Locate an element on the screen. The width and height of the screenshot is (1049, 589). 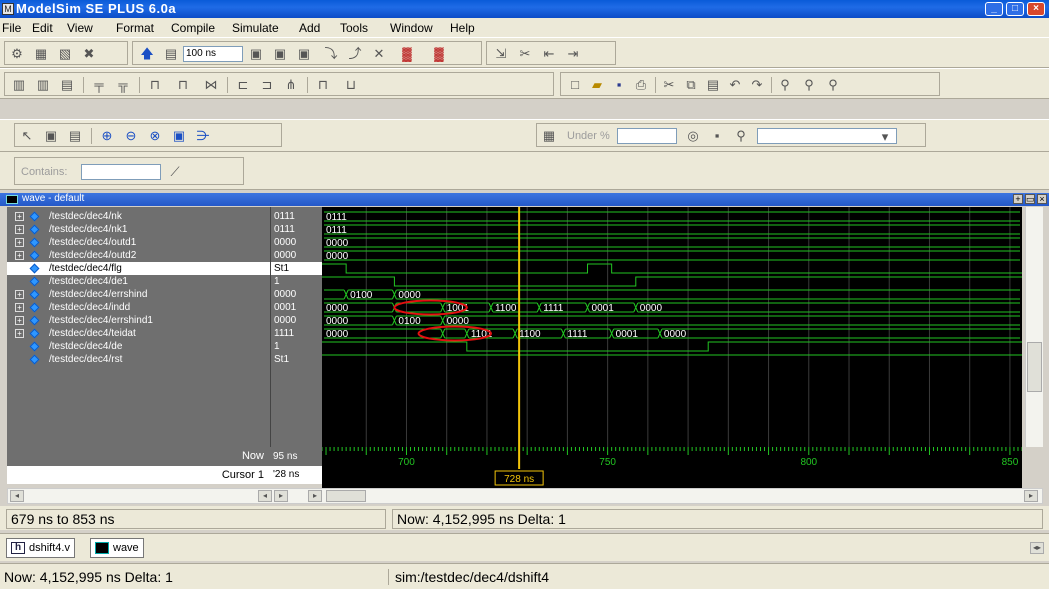
wave-dock-button: + is located at coordinates (1018, 199).